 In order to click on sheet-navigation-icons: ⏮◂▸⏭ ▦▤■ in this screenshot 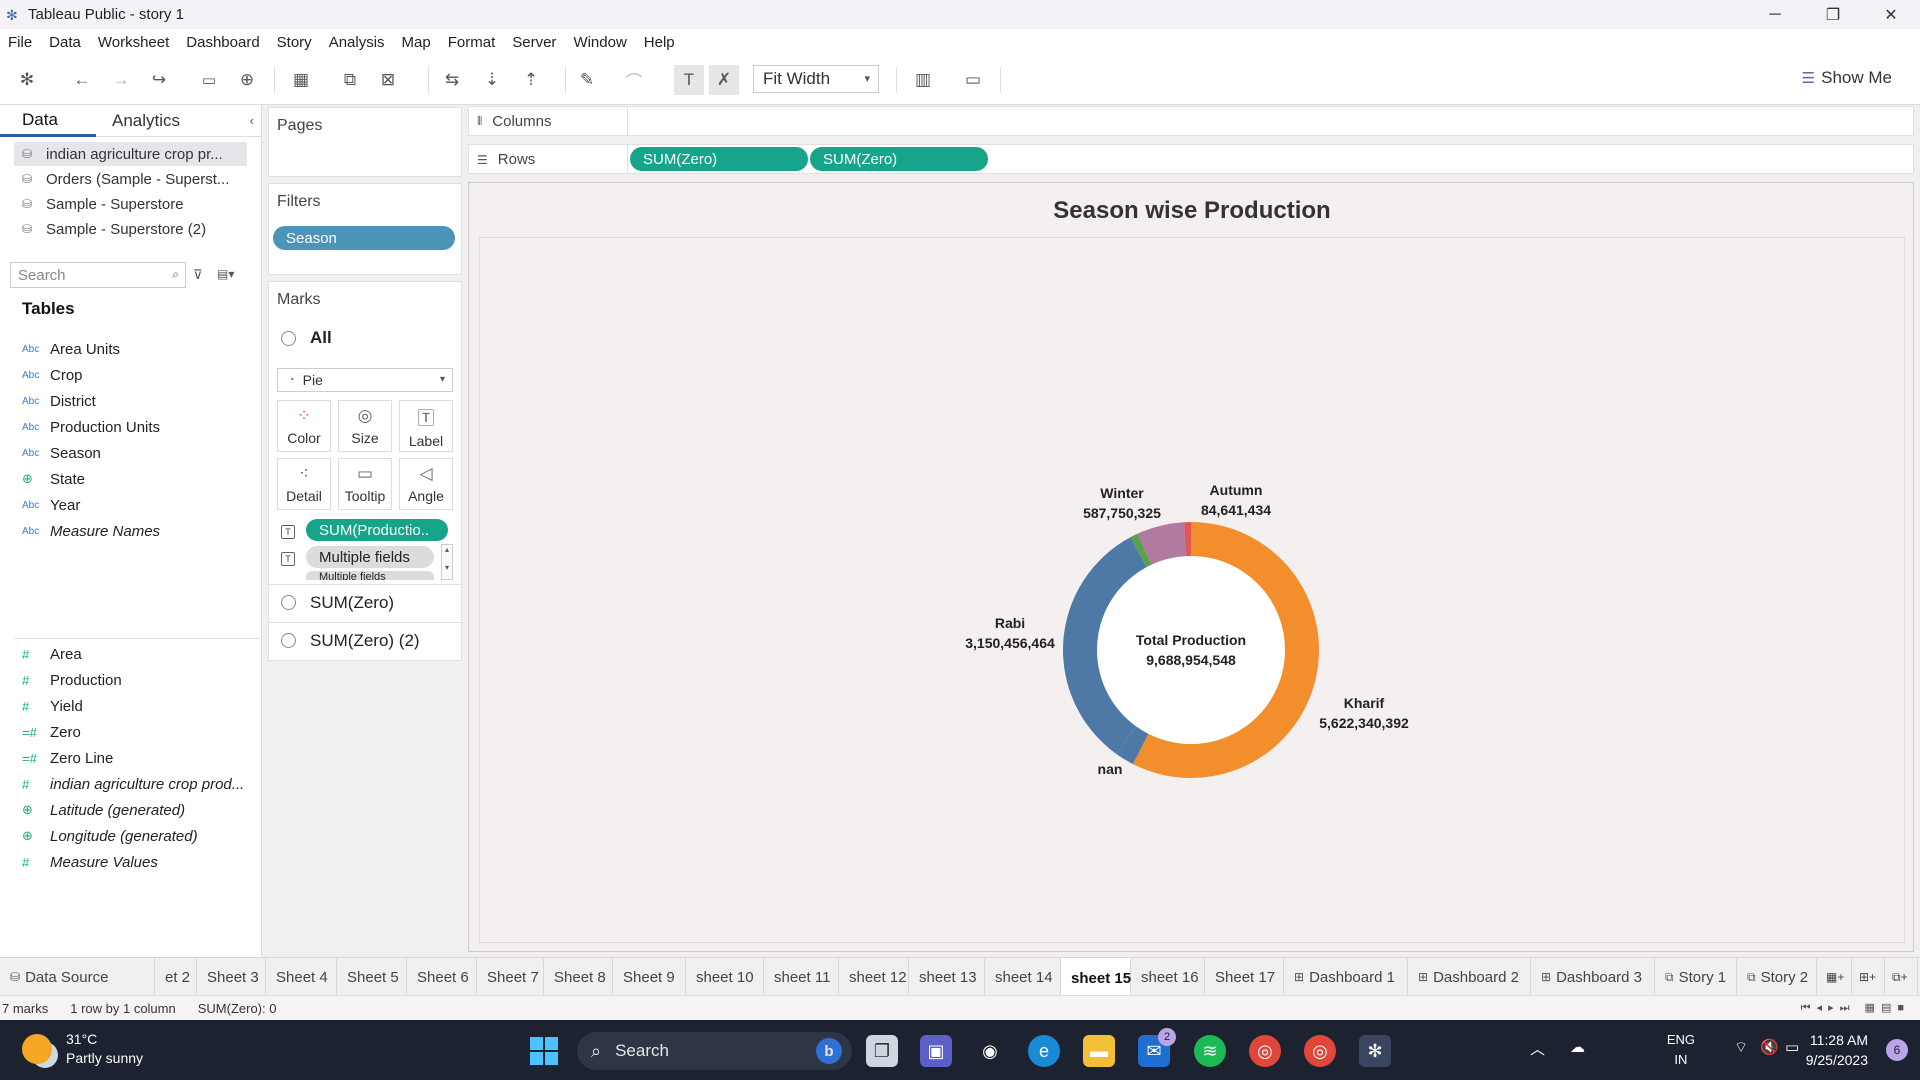, I will do `click(1855, 1008)`.